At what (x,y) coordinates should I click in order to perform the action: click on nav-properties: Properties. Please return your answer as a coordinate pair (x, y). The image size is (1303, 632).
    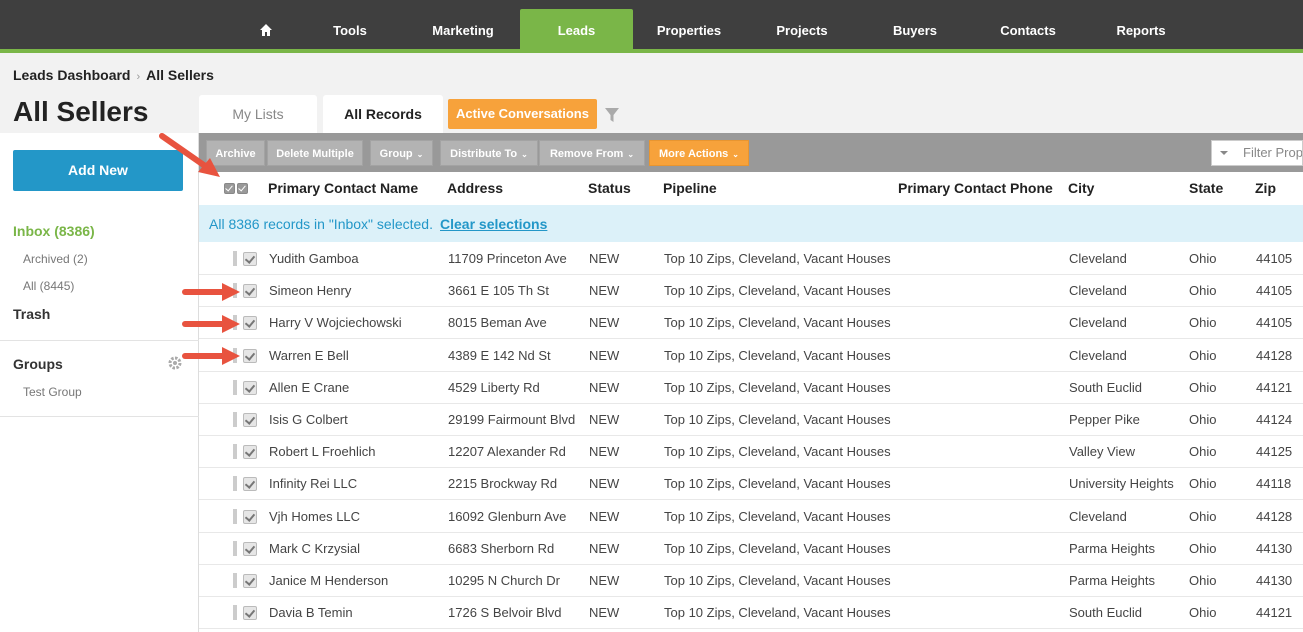
    Looking at the image, I should click on (689, 29).